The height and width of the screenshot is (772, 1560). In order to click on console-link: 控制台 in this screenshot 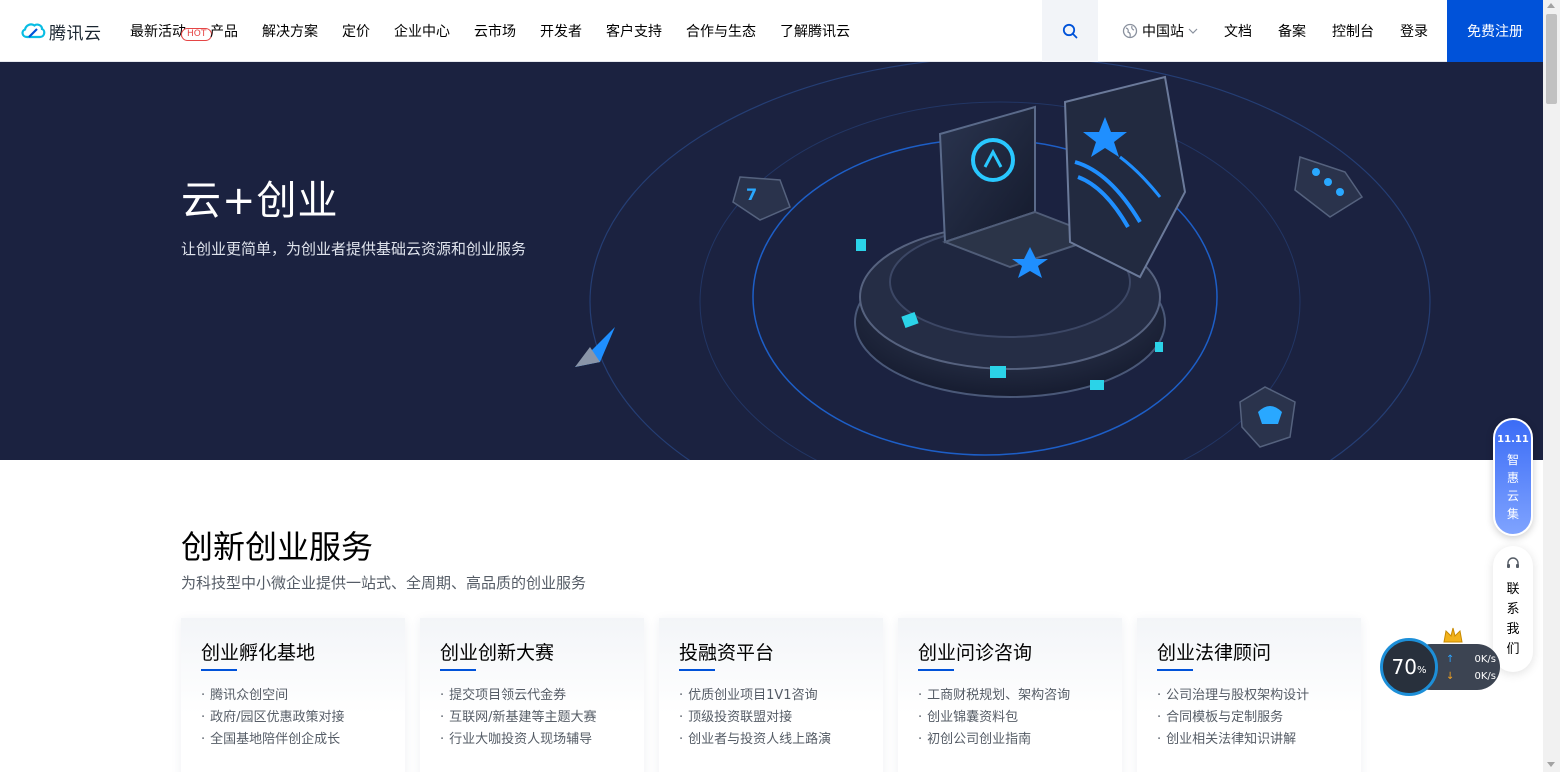, I will do `click(1353, 31)`.